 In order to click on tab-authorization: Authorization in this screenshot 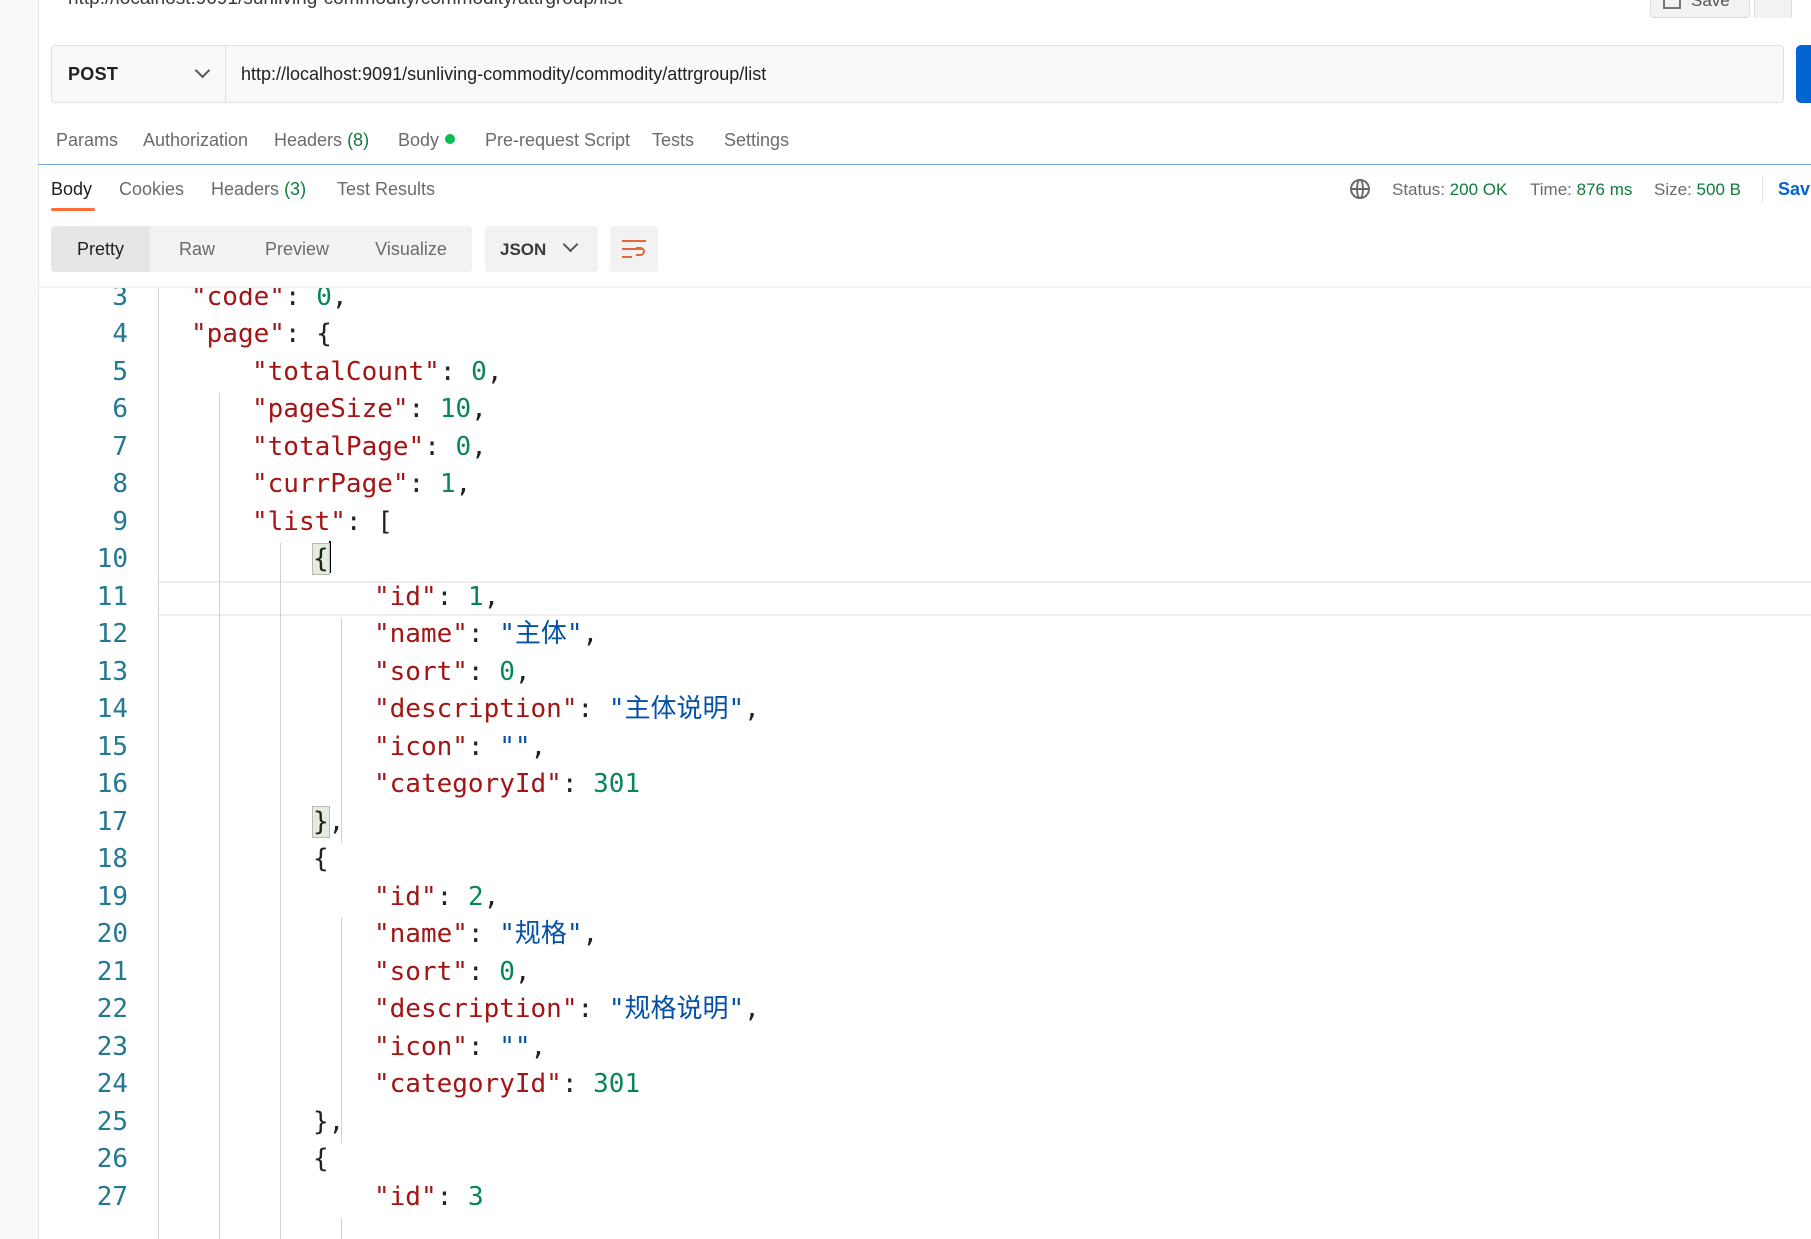, I will do `click(195, 140)`.